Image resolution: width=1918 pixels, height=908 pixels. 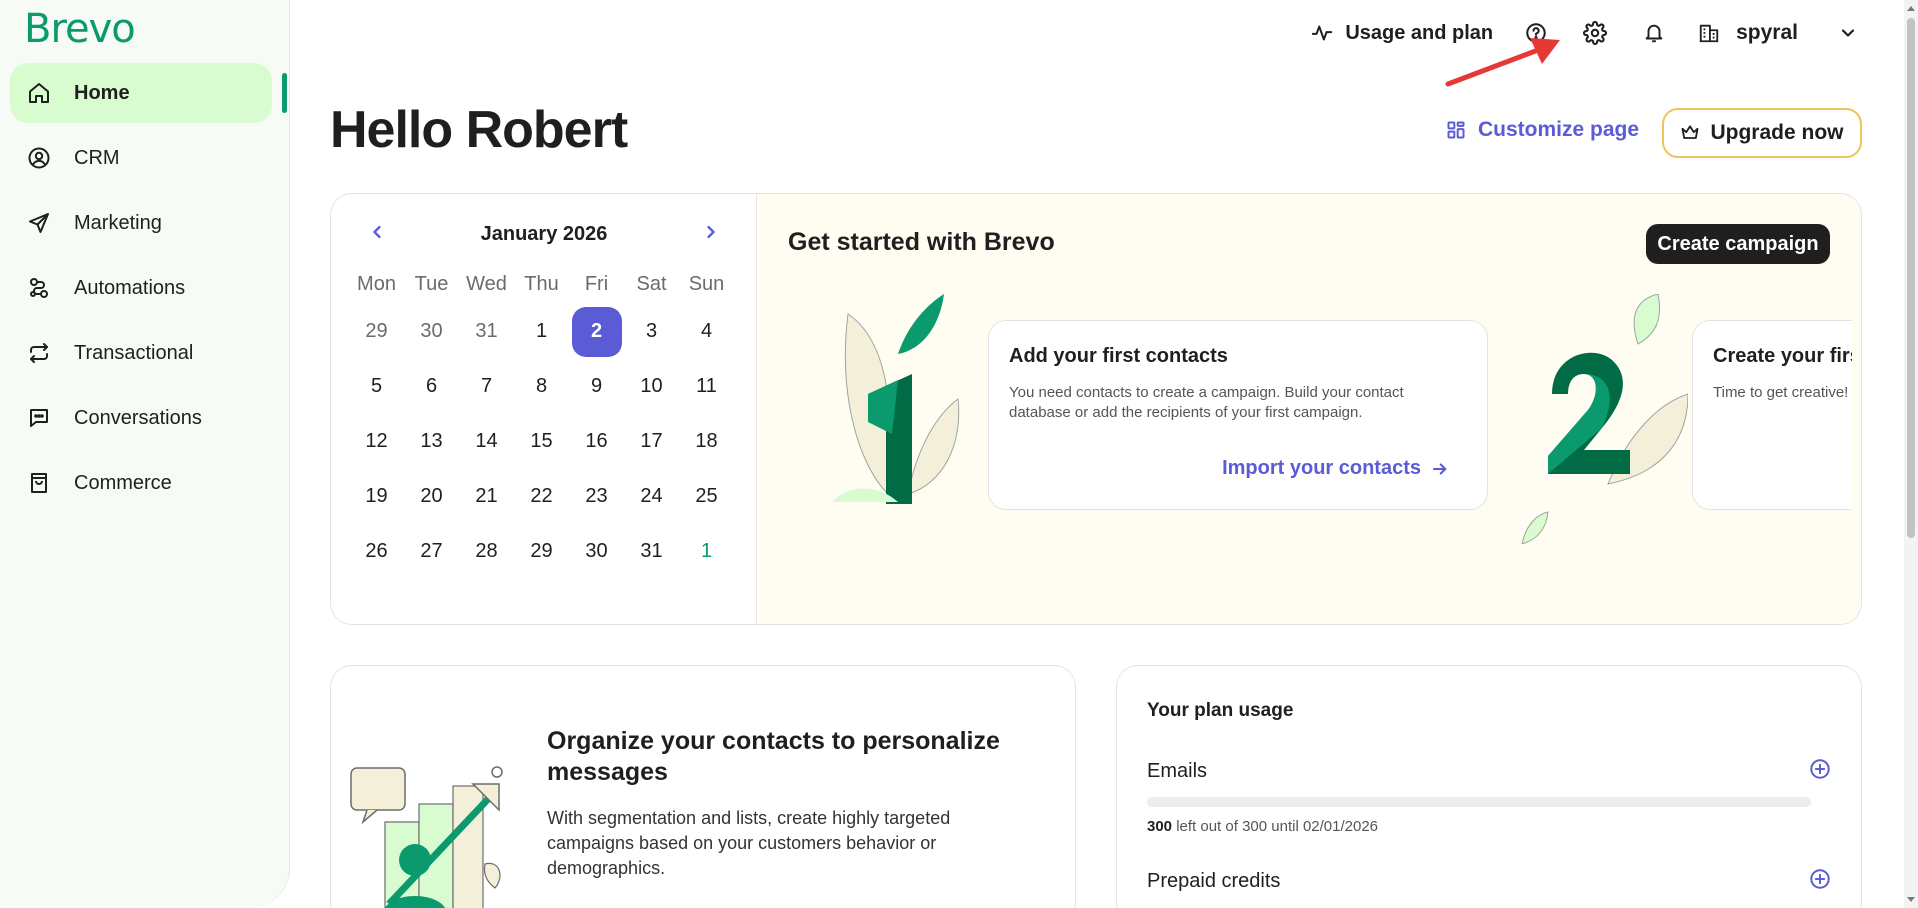 I want to click on calendar-day: 10, so click(x=651, y=386).